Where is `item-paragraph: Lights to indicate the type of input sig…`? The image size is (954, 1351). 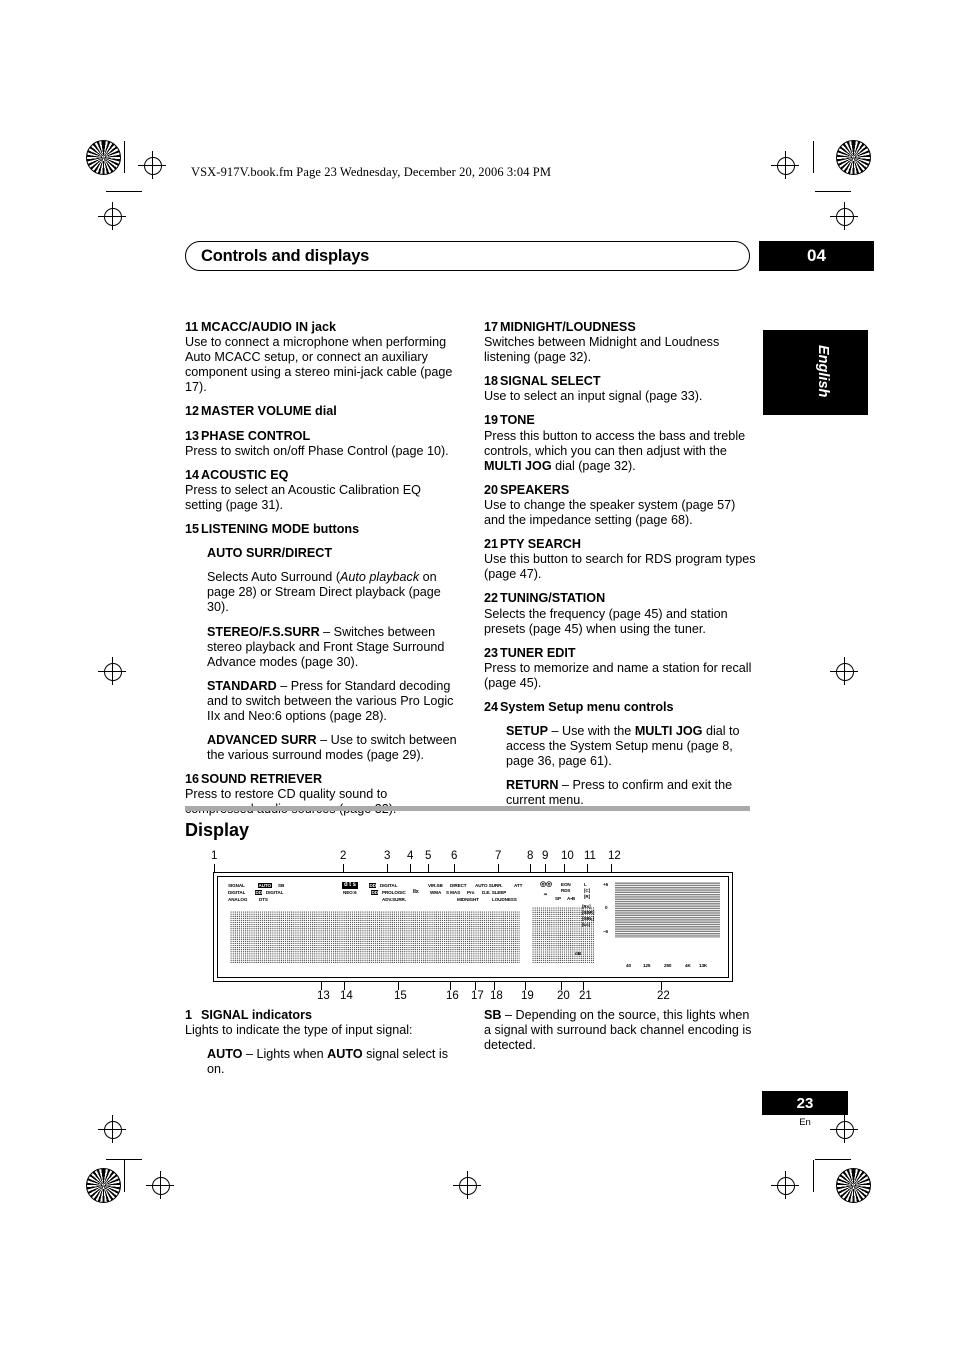 item-paragraph: Lights to indicate the type of input sig… is located at coordinates (299, 1030).